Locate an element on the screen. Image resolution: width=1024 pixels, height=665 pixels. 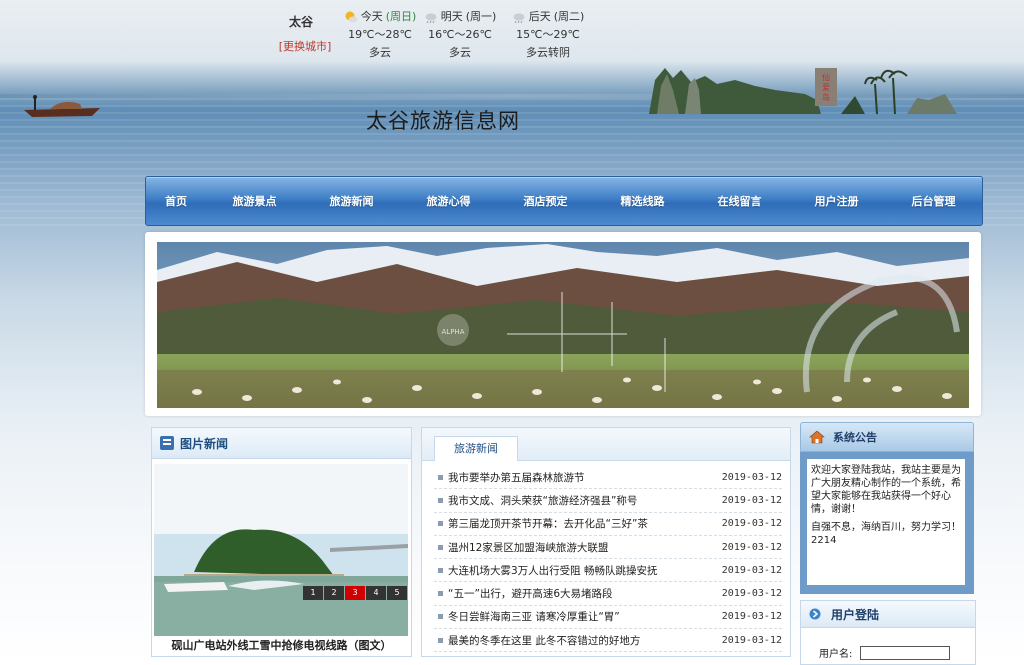
nav-item-news: 旅游新闻 is located at coordinates (351, 201).